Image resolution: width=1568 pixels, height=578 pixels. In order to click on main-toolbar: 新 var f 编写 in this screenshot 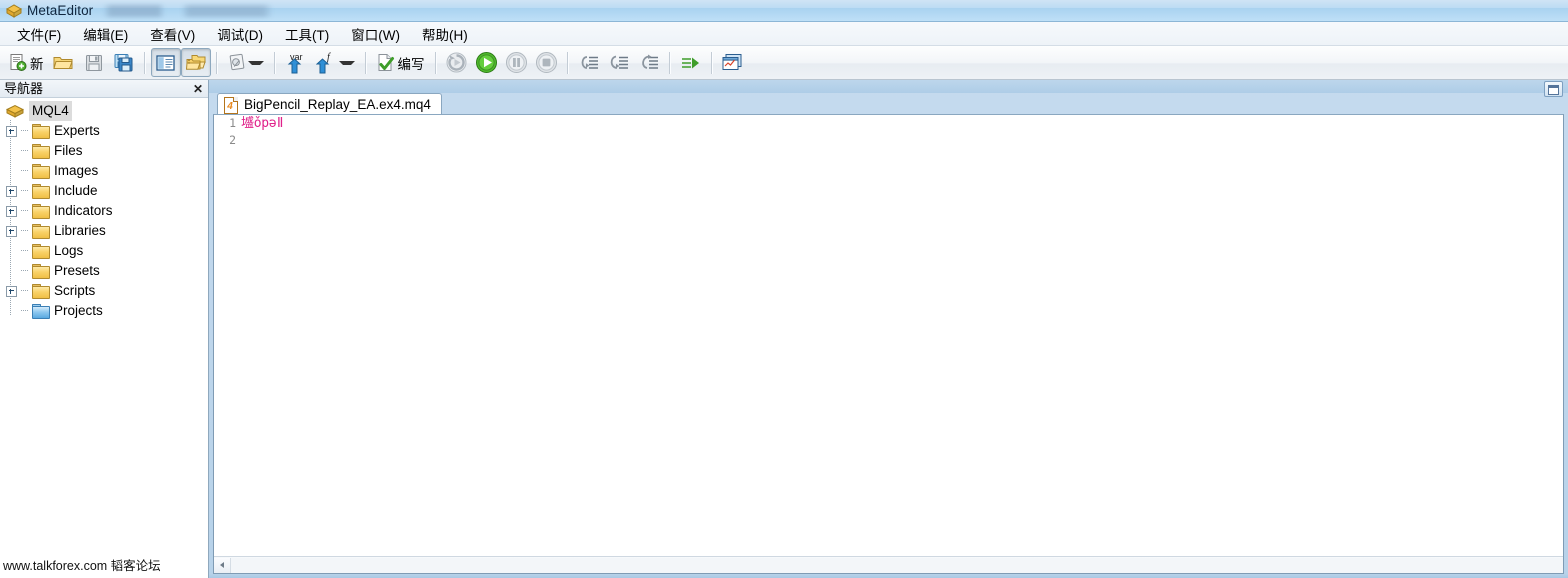, I will do `click(784, 63)`.